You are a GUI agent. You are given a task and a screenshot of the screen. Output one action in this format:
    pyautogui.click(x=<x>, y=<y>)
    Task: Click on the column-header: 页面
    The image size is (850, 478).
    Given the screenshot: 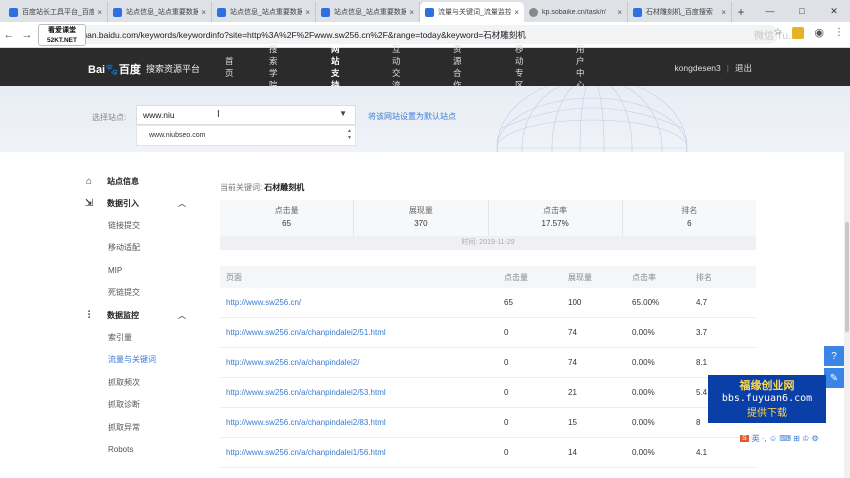 What is the action you would take?
    pyautogui.click(x=362, y=277)
    